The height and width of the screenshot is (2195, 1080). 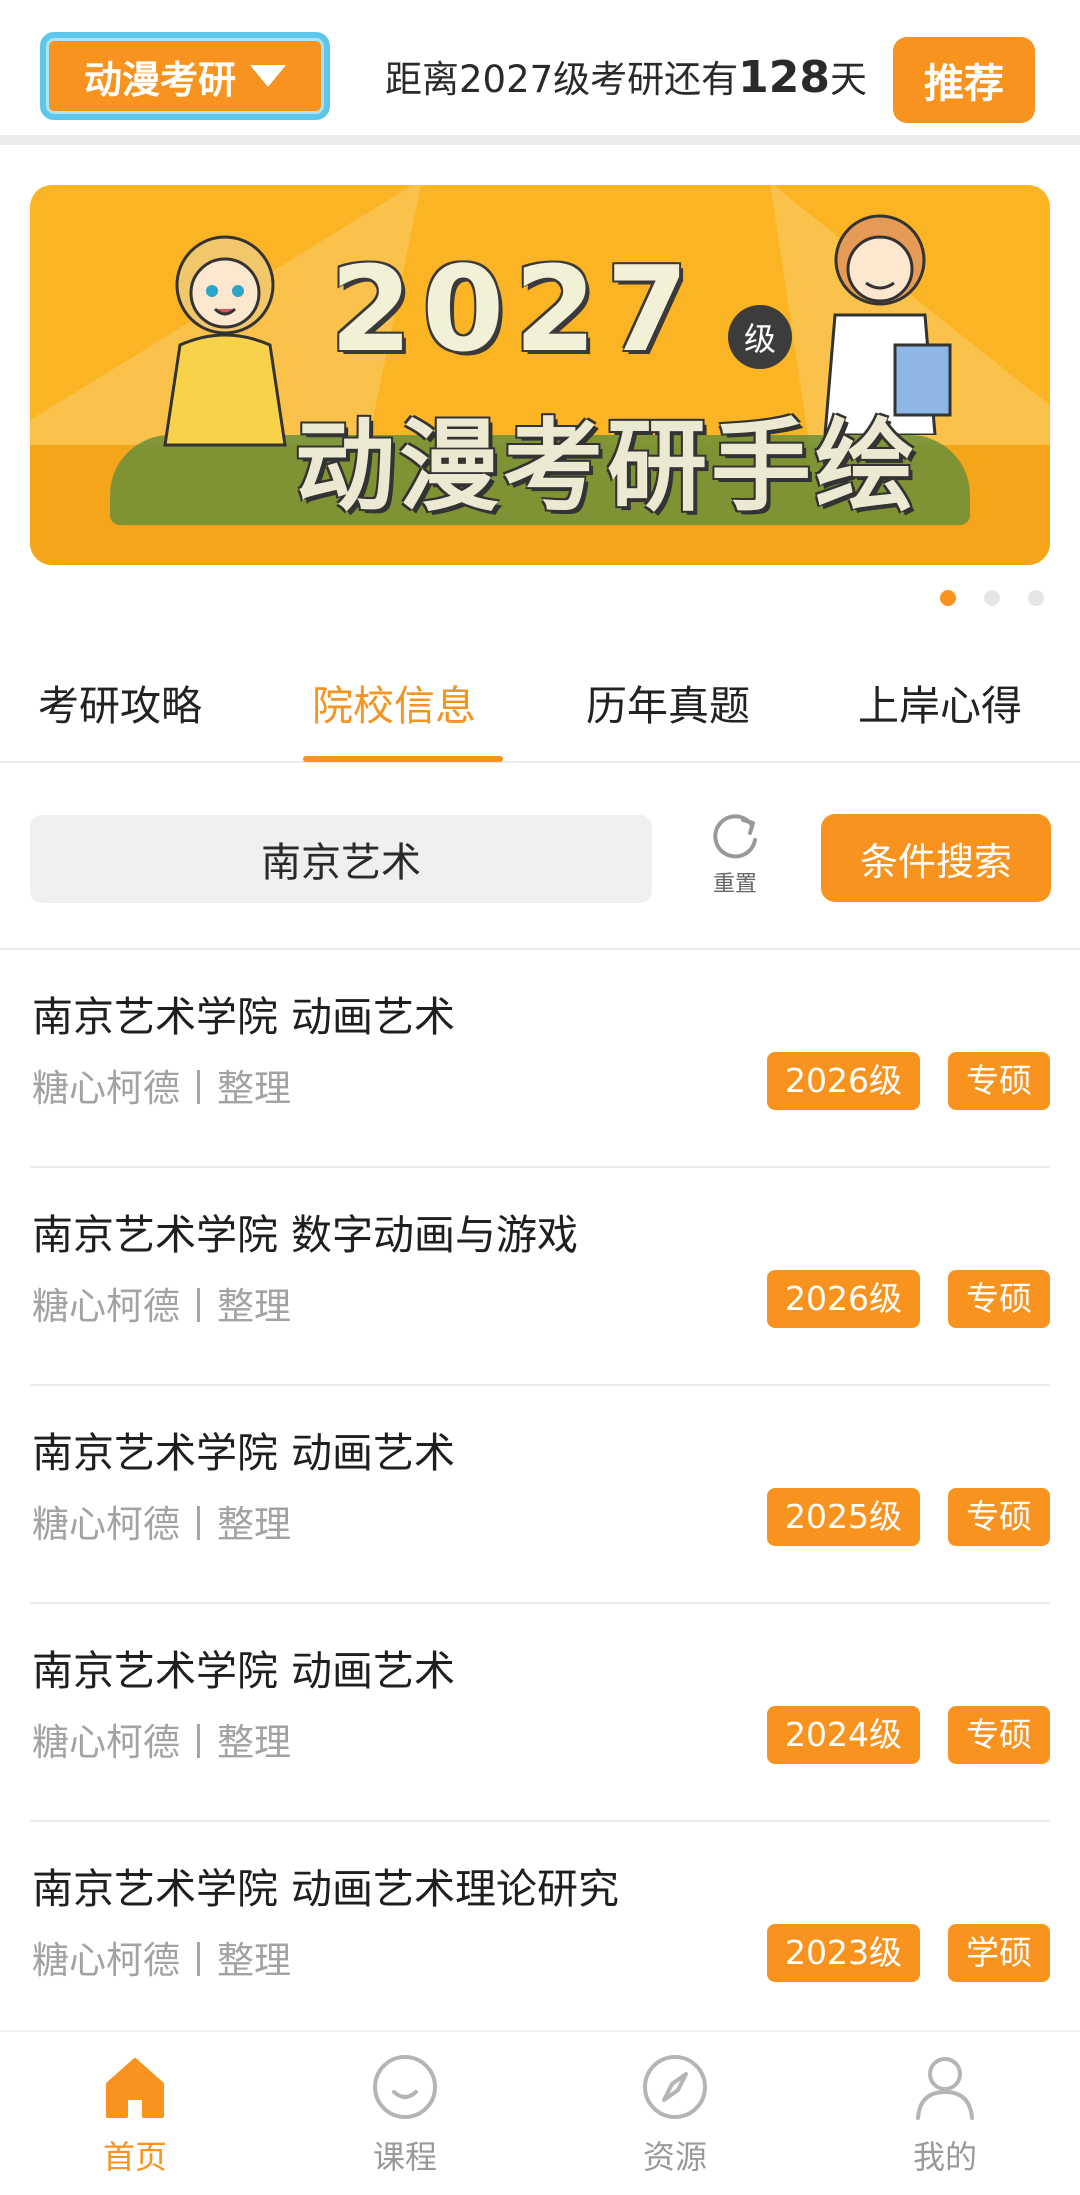 I want to click on countdown-prefix: 距离2027级考研还有, so click(x=562, y=79).